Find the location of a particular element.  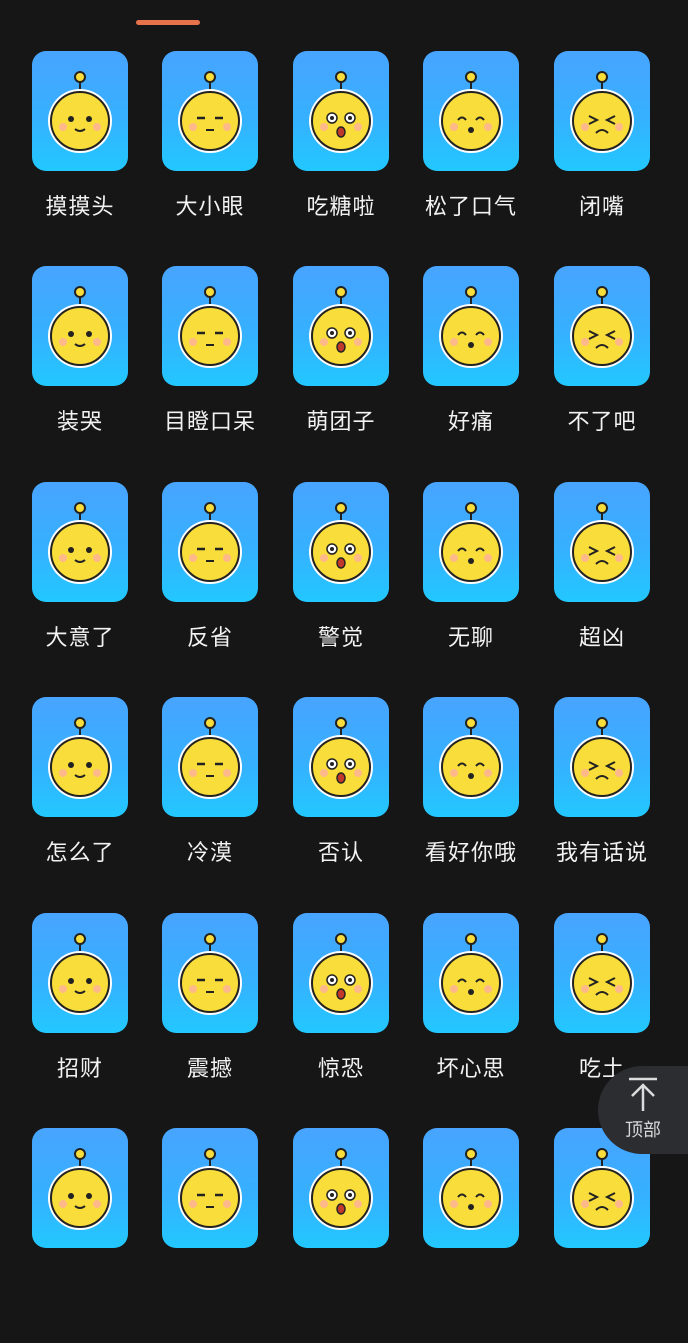

believe-in-you-icon is located at coordinates (471, 758).